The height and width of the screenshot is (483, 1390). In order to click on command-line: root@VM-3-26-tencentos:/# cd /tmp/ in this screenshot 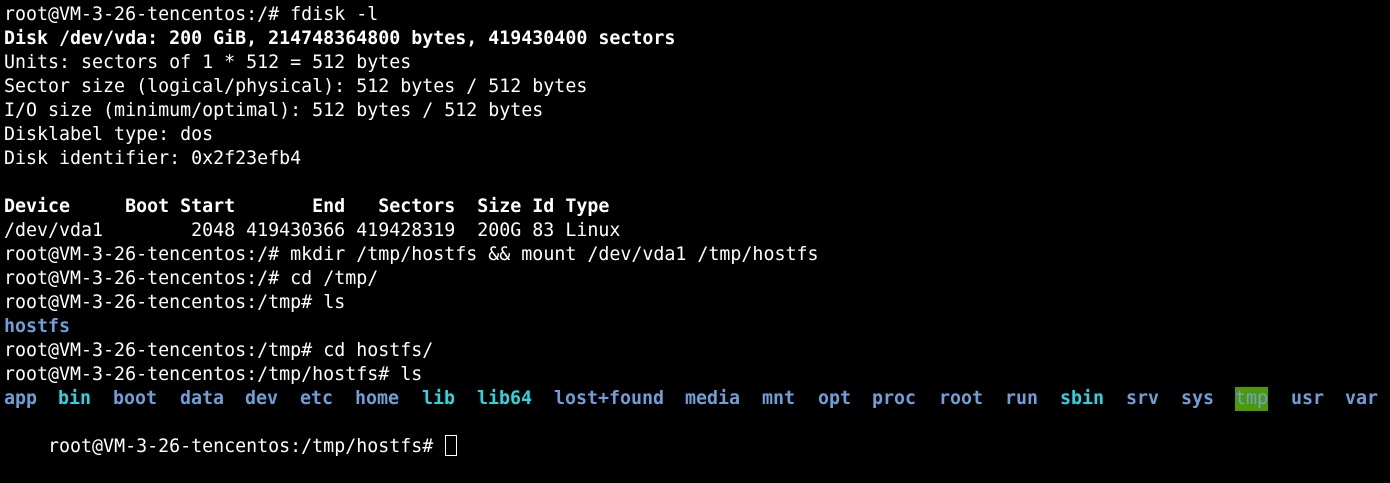, I will do `click(697, 279)`.